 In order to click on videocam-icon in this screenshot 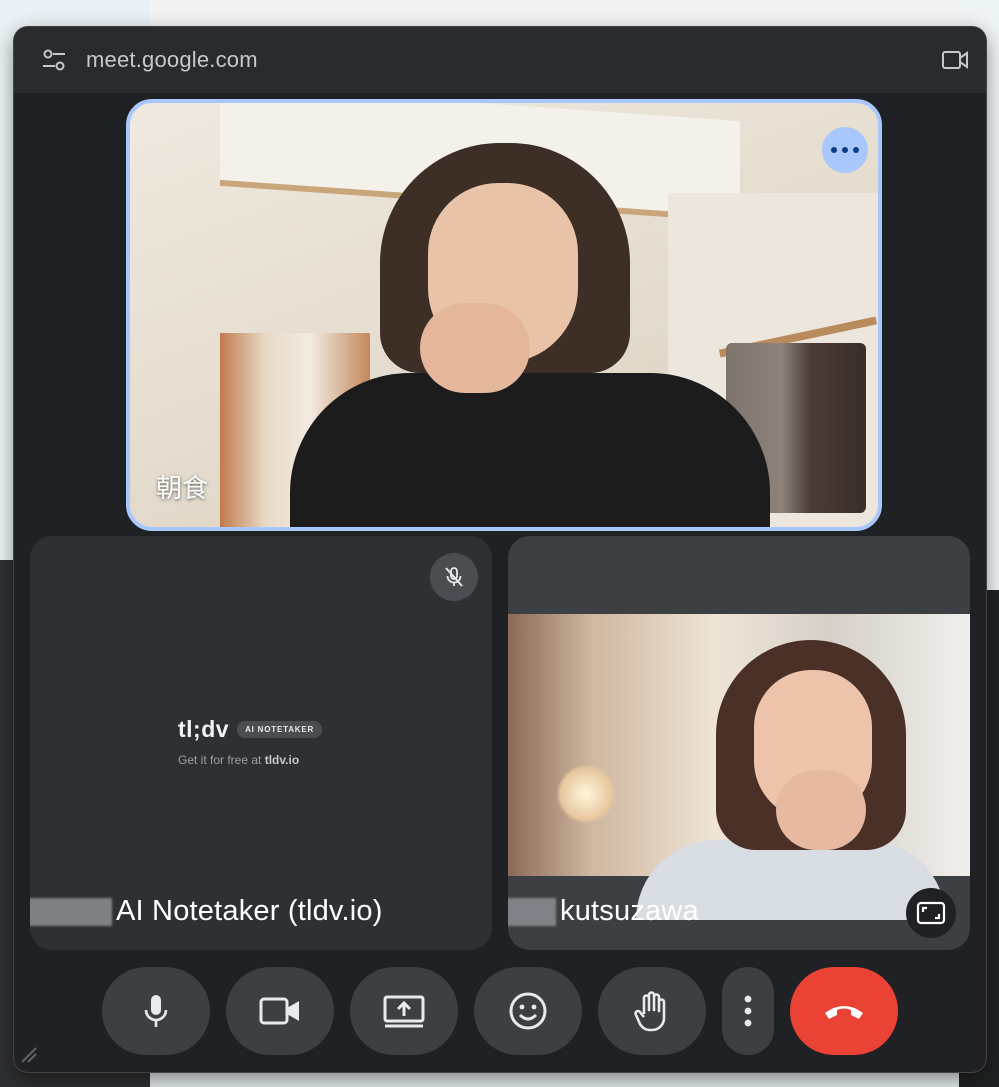, I will do `click(279, 1011)`.